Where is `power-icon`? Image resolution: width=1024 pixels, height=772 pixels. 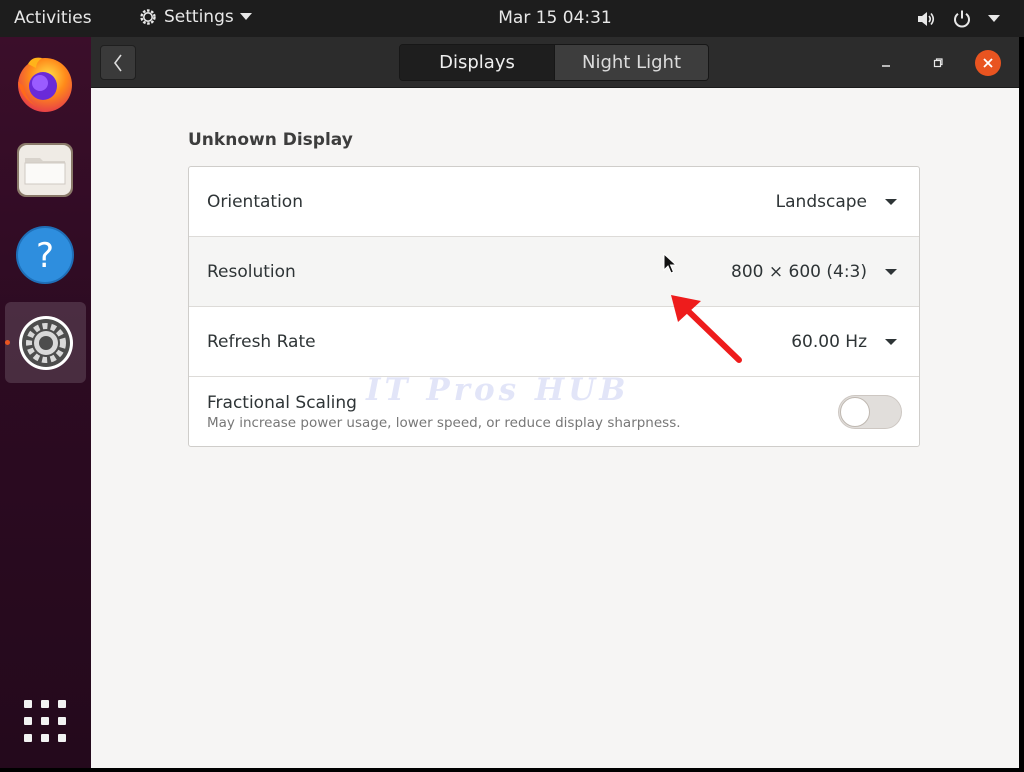 power-icon is located at coordinates (962, 19).